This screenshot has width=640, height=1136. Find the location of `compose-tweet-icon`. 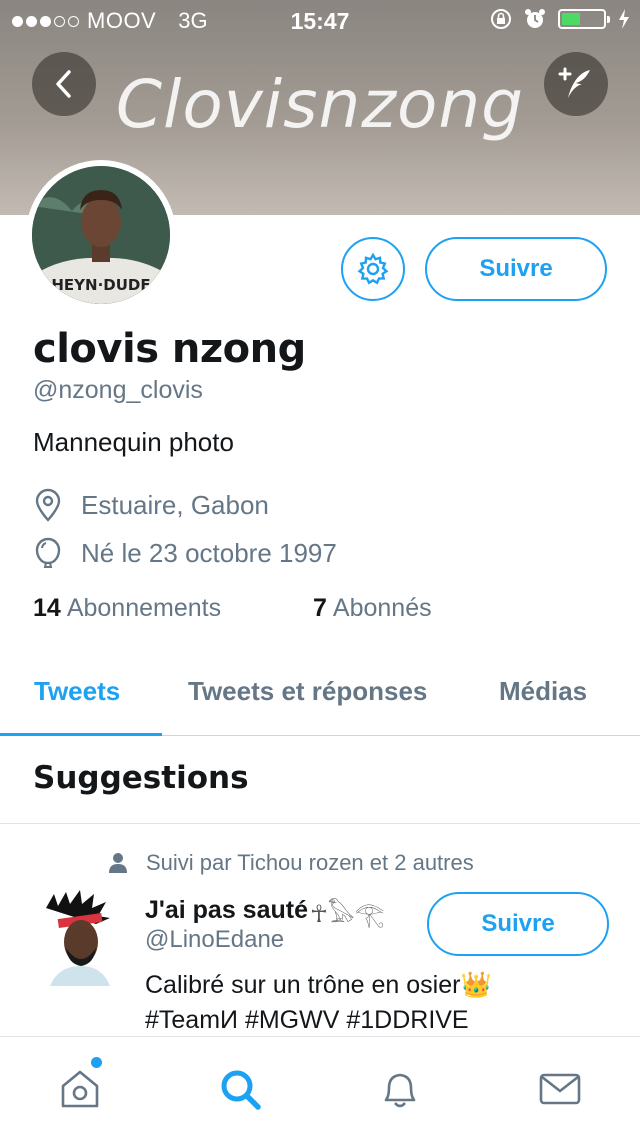

compose-tweet-icon is located at coordinates (574, 82).